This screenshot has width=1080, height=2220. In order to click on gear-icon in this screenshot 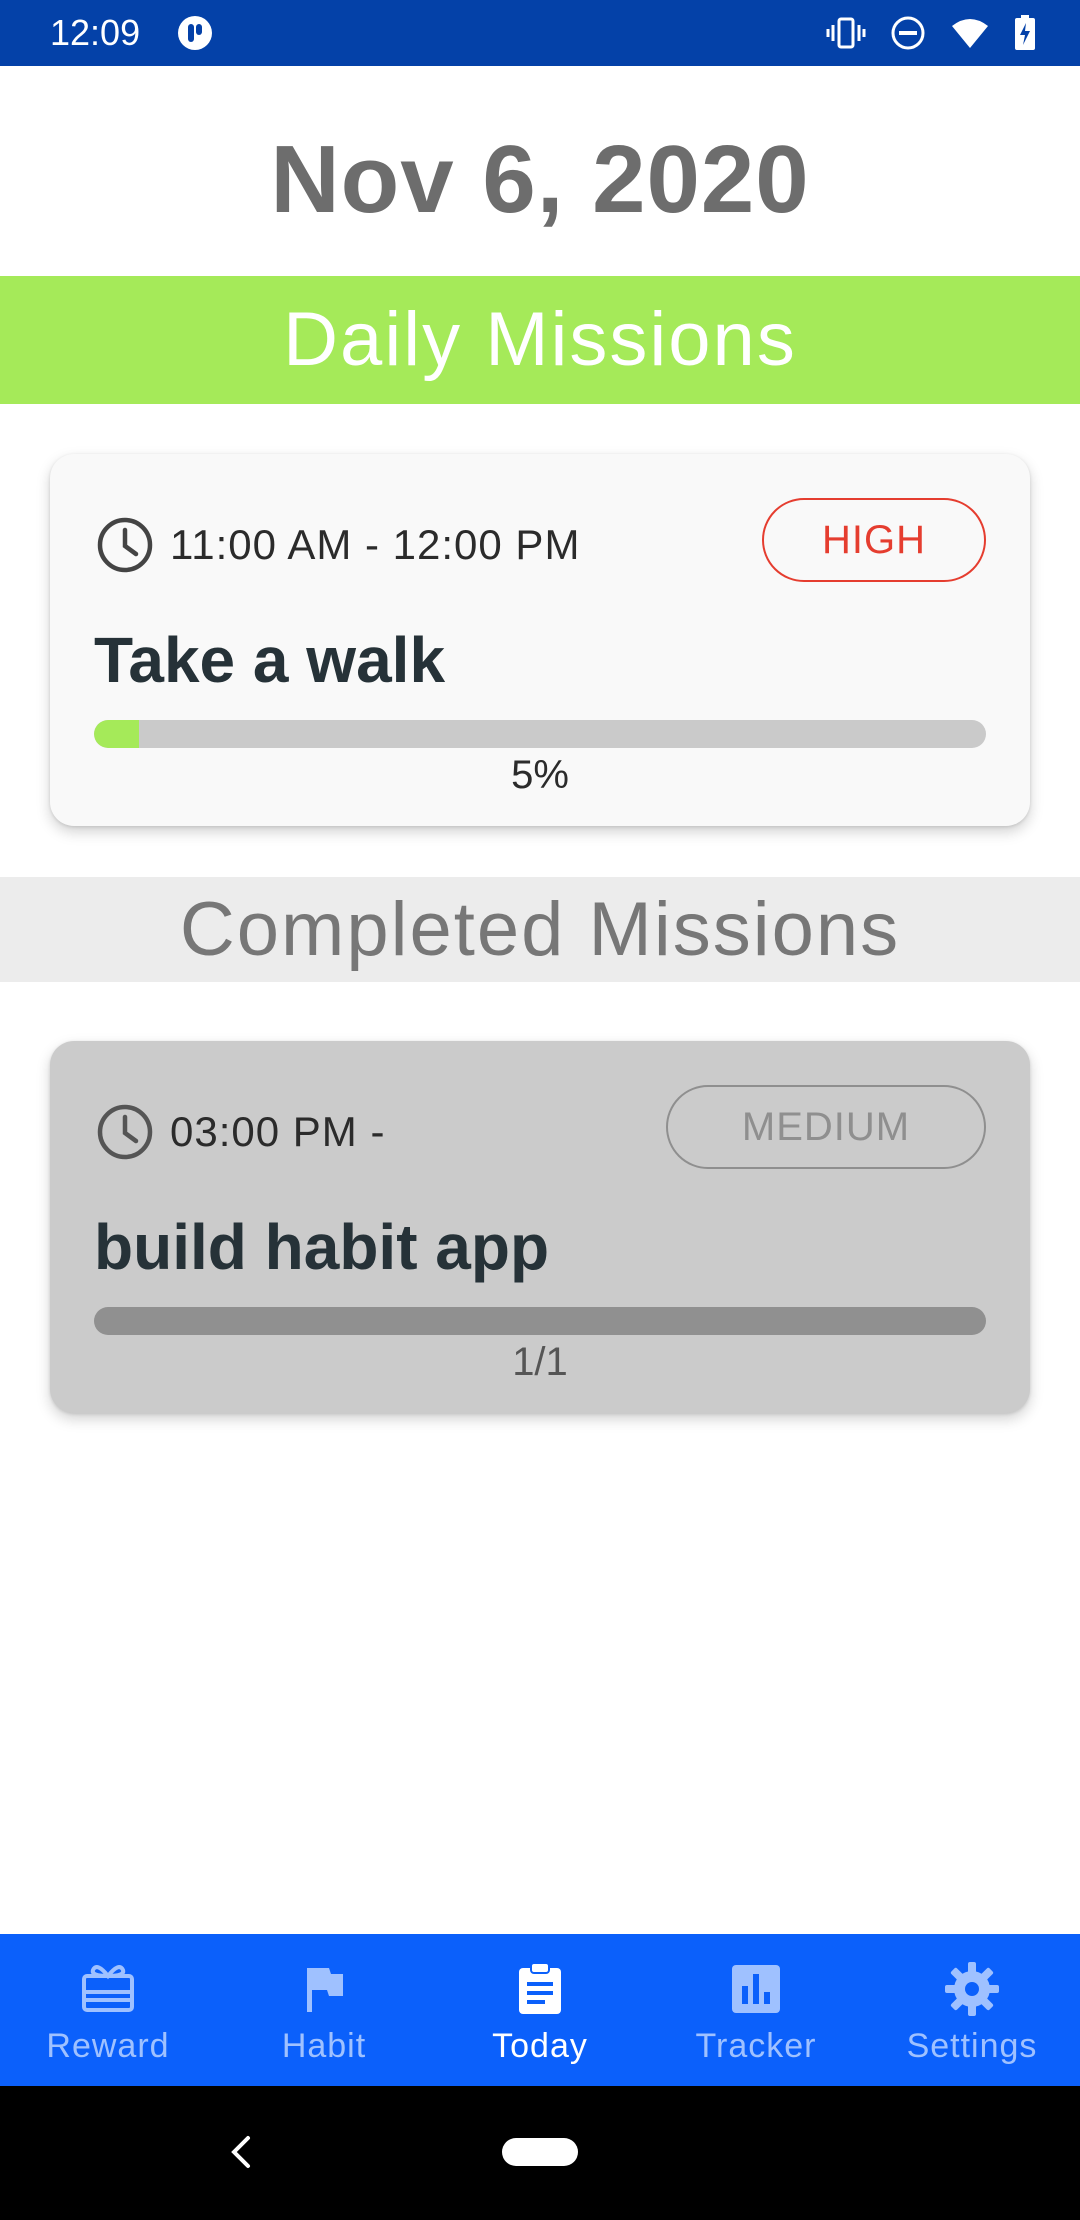, I will do `click(972, 1989)`.